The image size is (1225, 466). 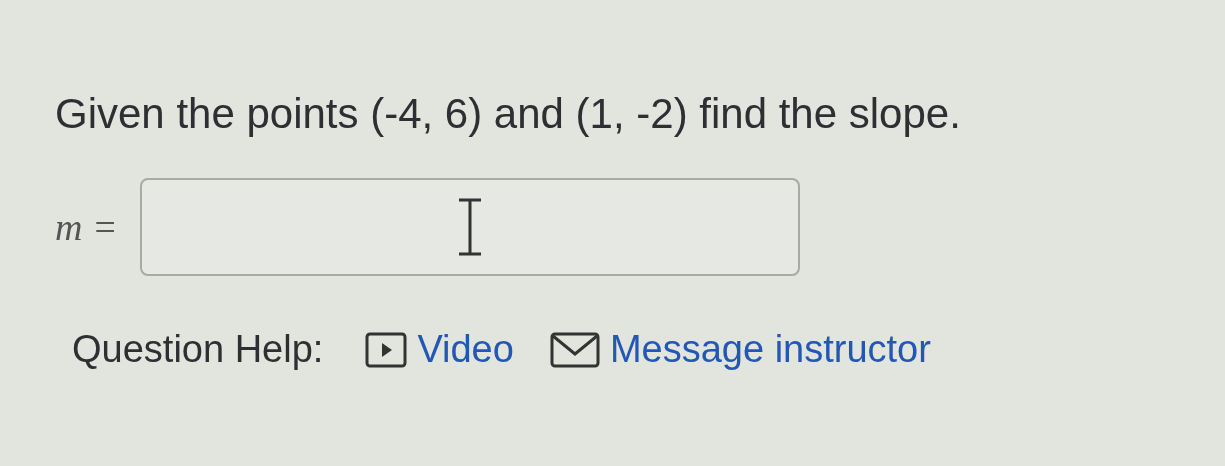 What do you see at coordinates (508, 114) in the screenshot?
I see `question-text: Given the points (-4, 6) and (1, -2) find the slope.` at bounding box center [508, 114].